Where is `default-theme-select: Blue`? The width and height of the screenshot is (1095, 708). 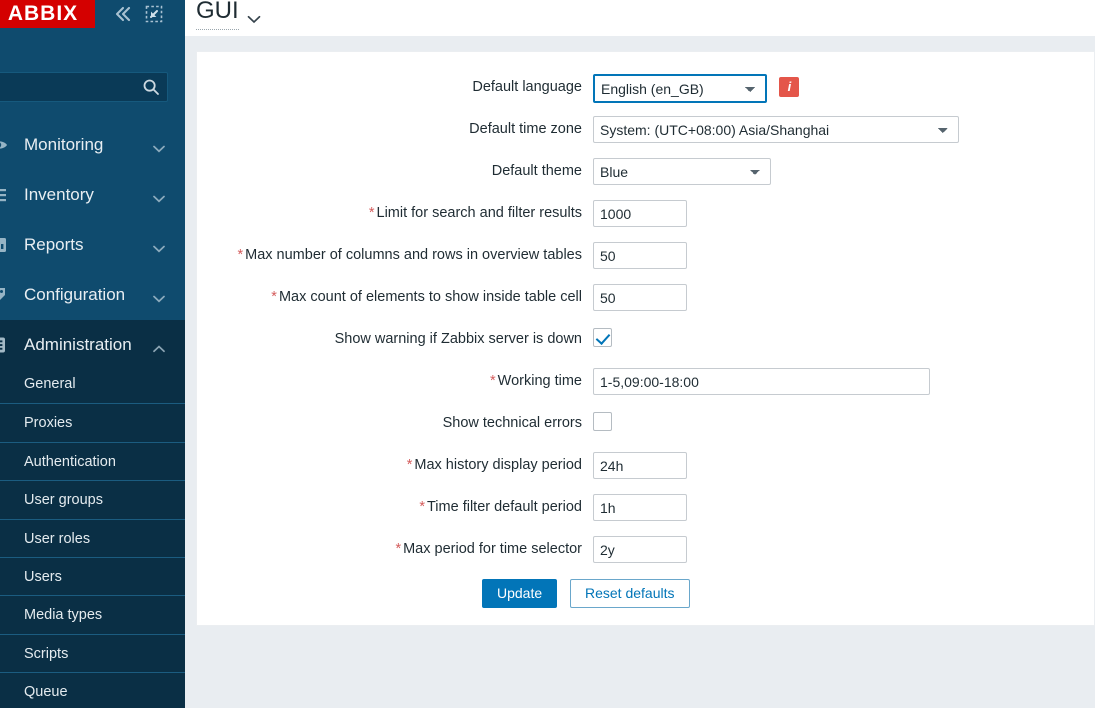 default-theme-select: Blue is located at coordinates (682, 171).